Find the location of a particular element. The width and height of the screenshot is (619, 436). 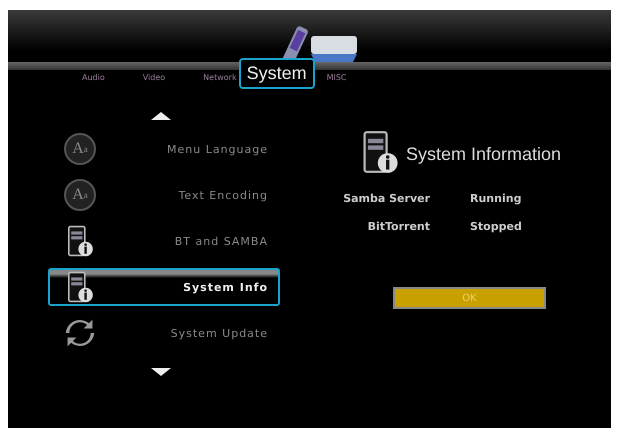

tab: Network is located at coordinates (220, 81).